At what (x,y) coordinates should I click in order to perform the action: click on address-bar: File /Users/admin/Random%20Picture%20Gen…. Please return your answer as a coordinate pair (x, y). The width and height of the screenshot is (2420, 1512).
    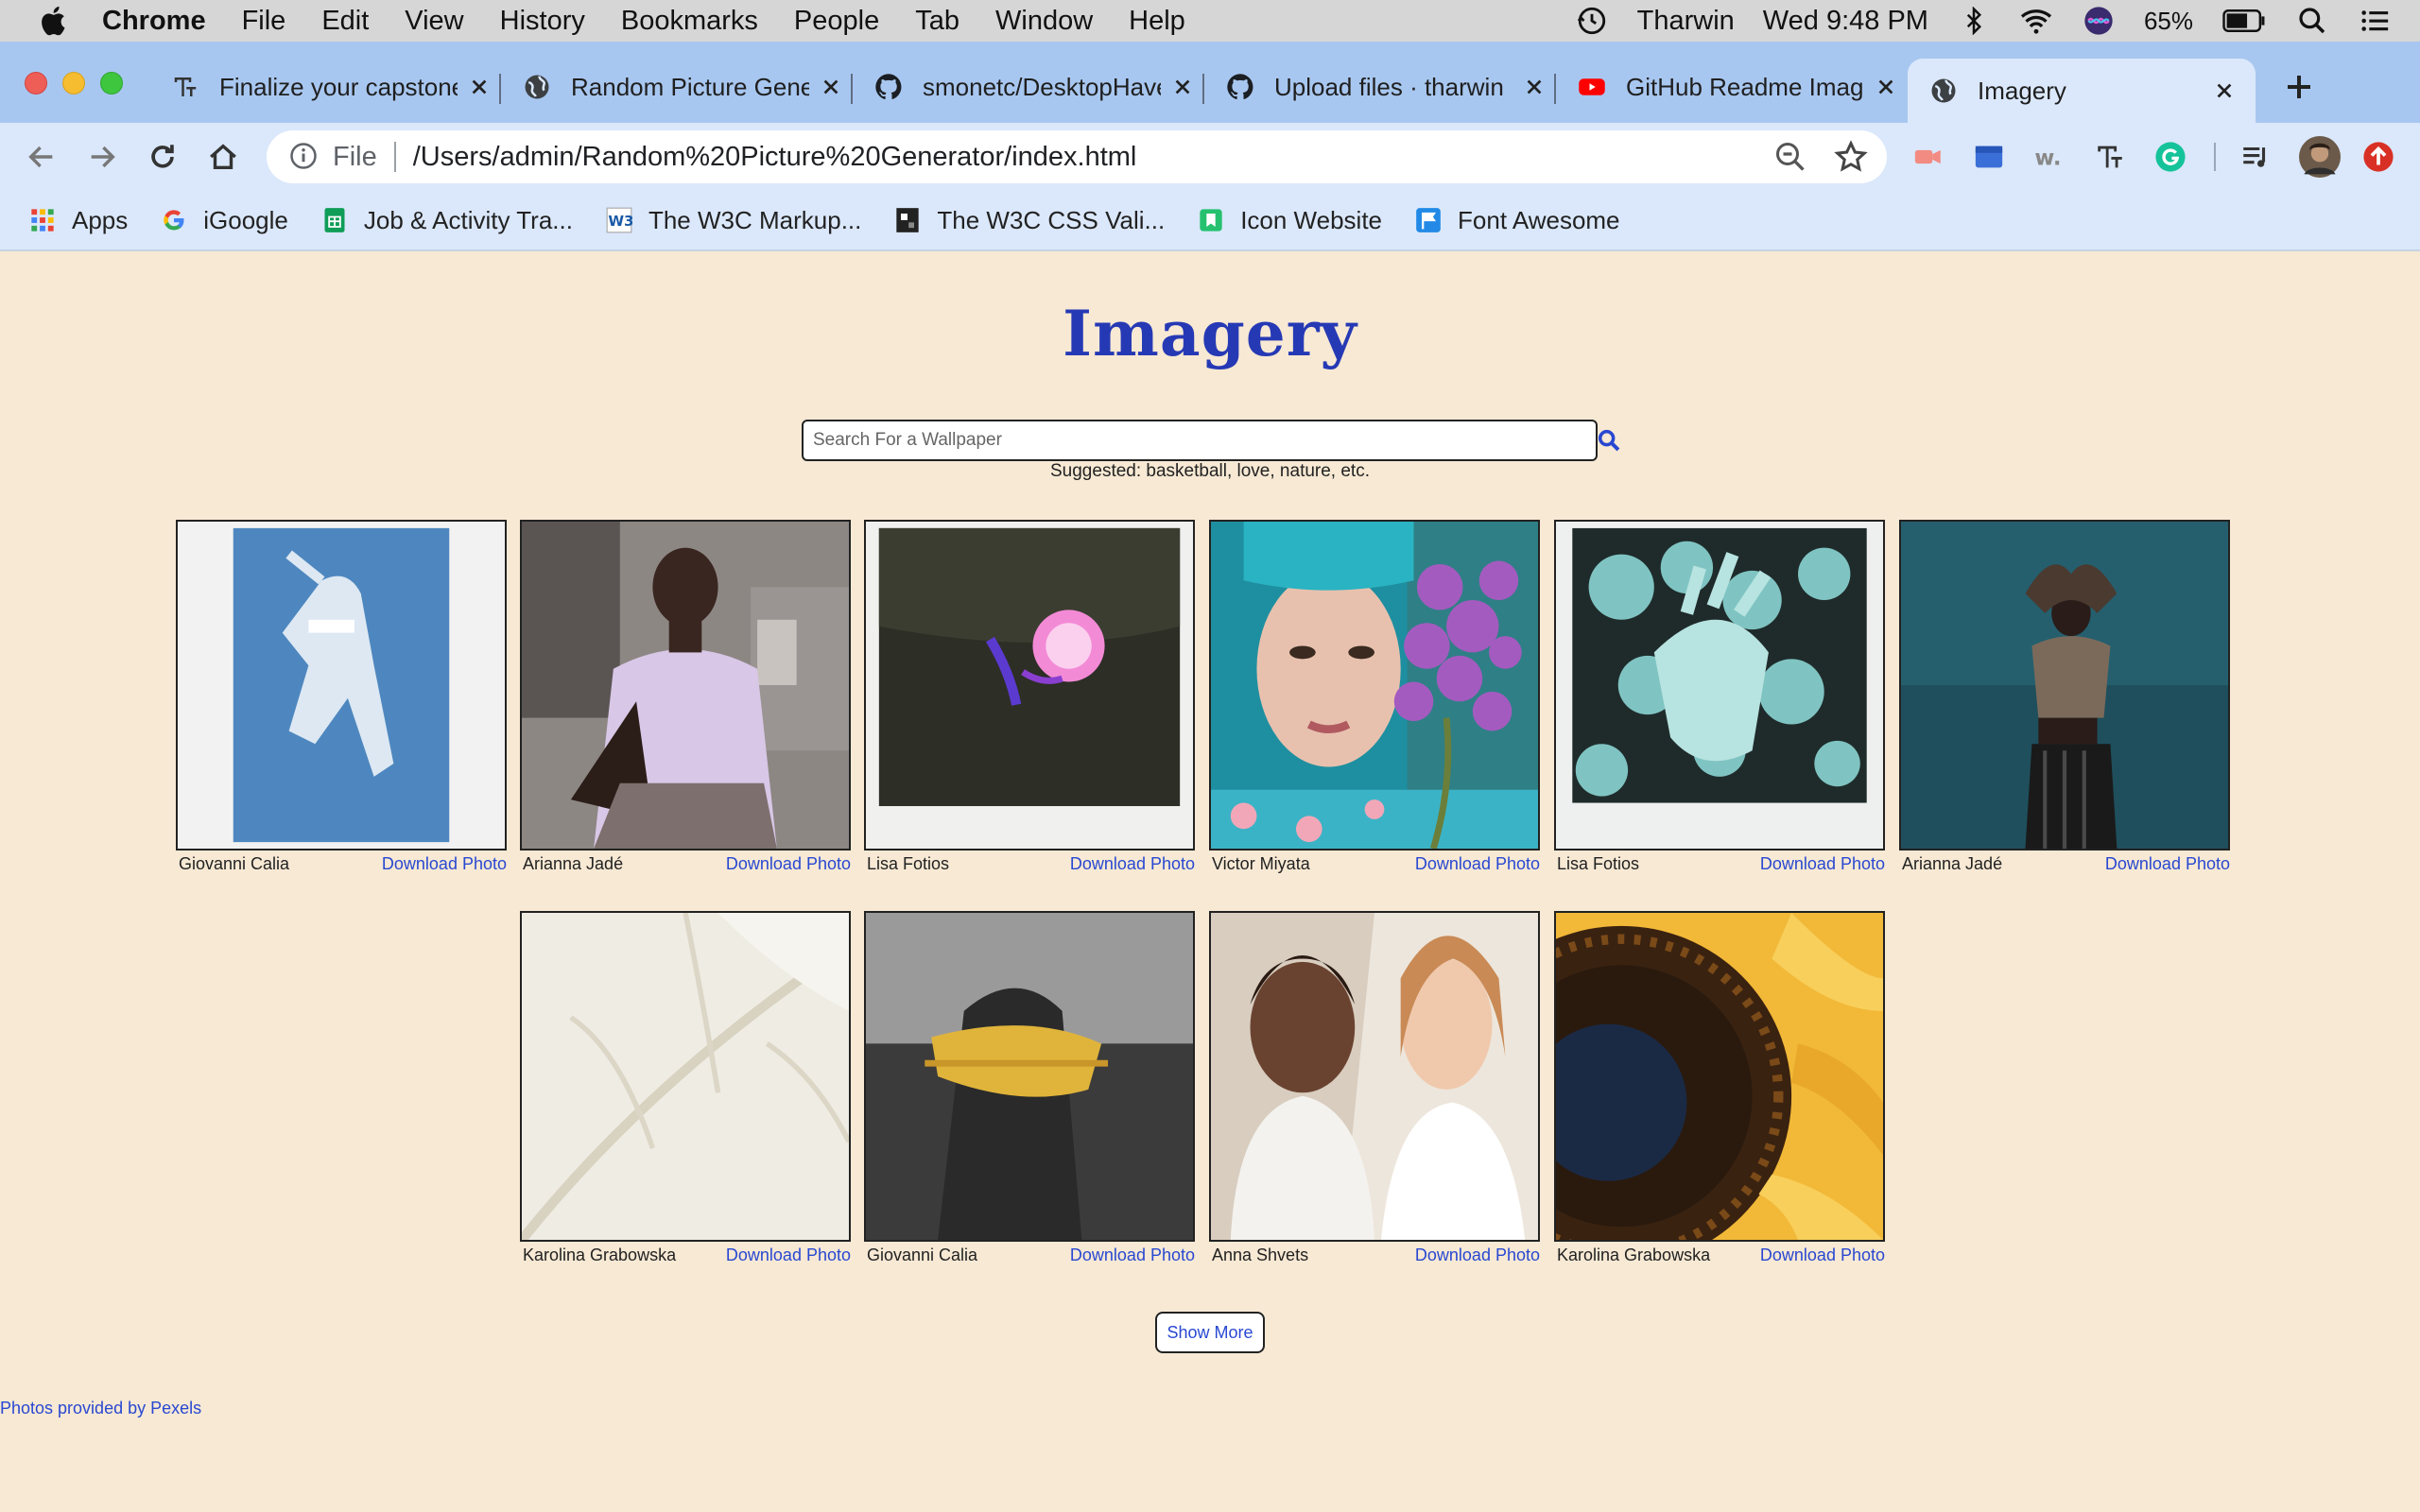
    Looking at the image, I should click on (1077, 156).